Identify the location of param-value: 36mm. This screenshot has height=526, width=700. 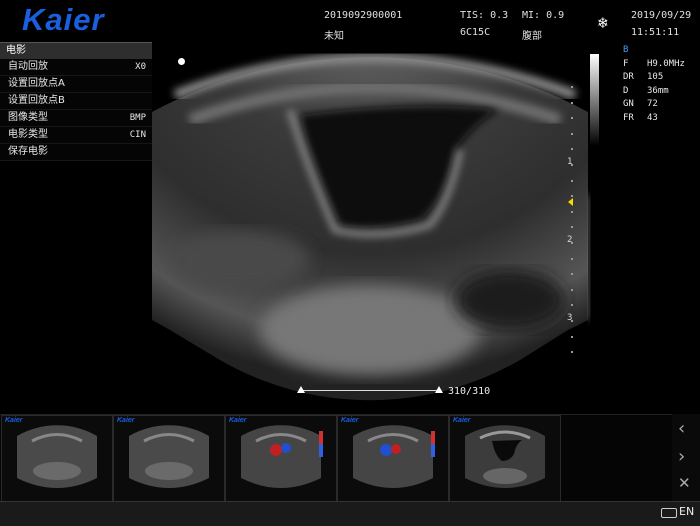
(658, 90).